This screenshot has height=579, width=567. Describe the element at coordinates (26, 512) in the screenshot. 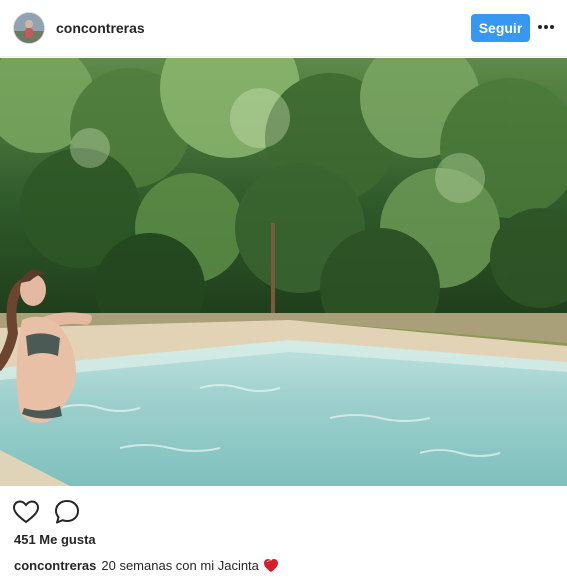

I see `heart-outline-icon` at that location.